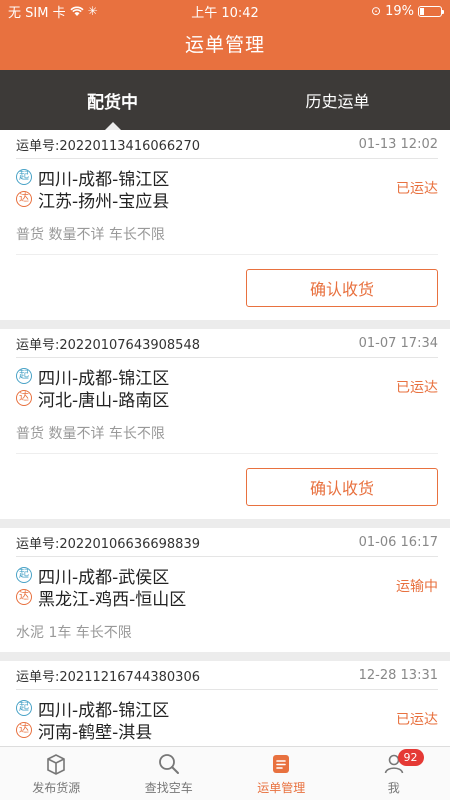 The image size is (450, 800). I want to click on tab-publish-cargo-label: 发布货源, so click(56, 788).